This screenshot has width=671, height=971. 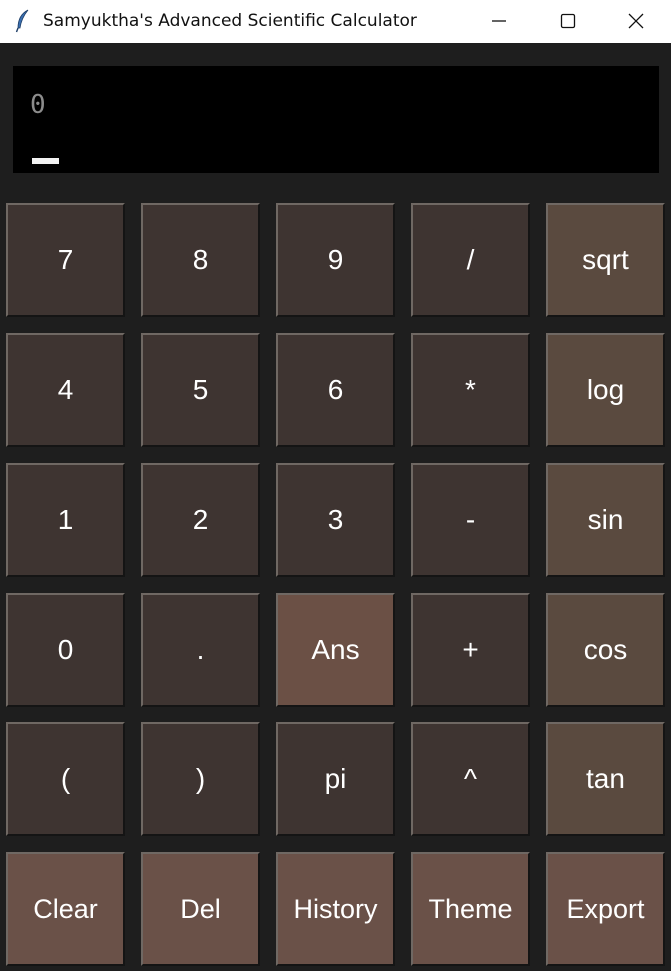 What do you see at coordinates (65, 650) in the screenshot?
I see `key-0: 0` at bounding box center [65, 650].